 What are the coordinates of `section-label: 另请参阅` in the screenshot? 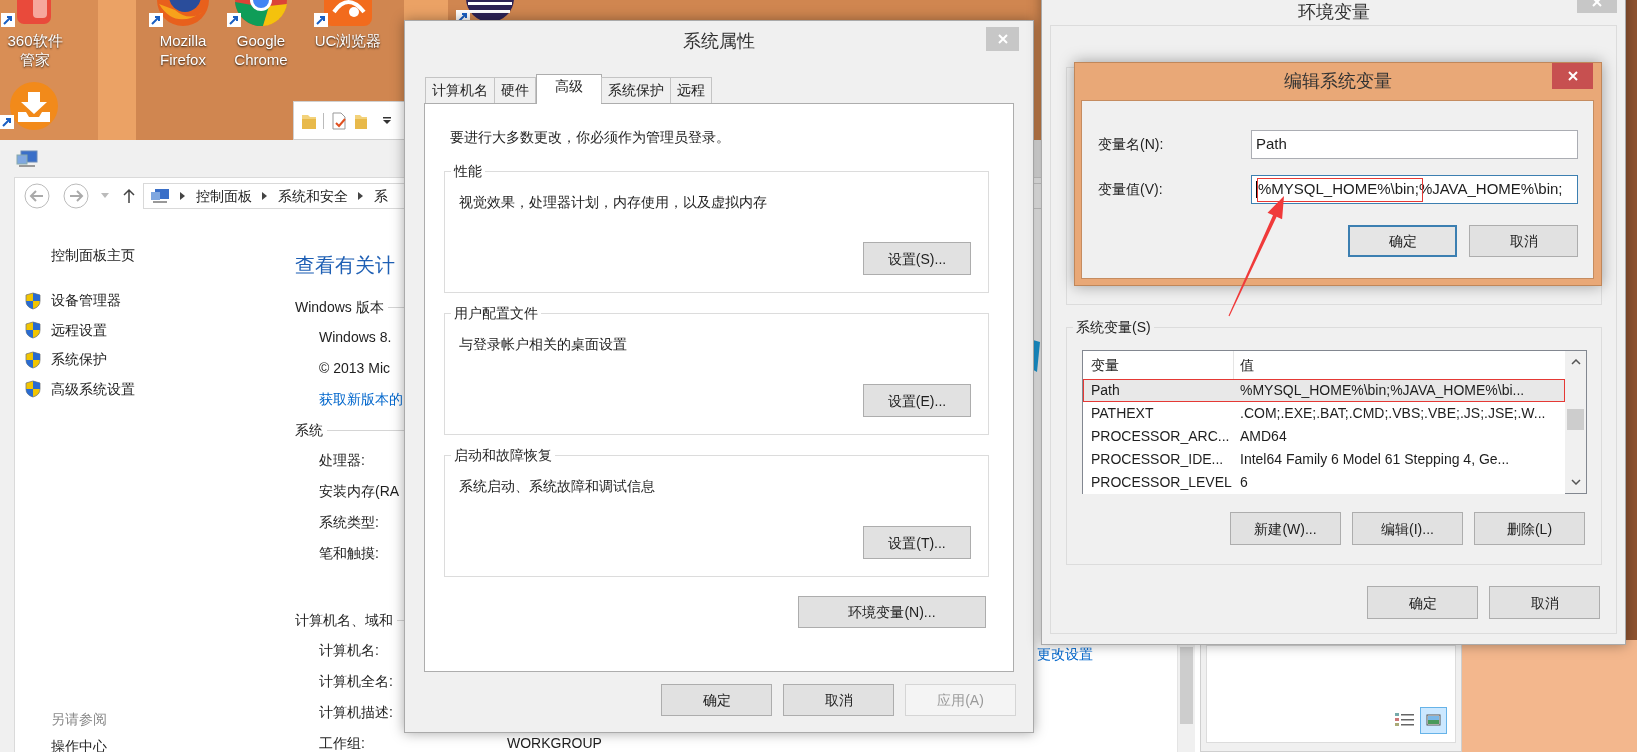 It's located at (79, 719).